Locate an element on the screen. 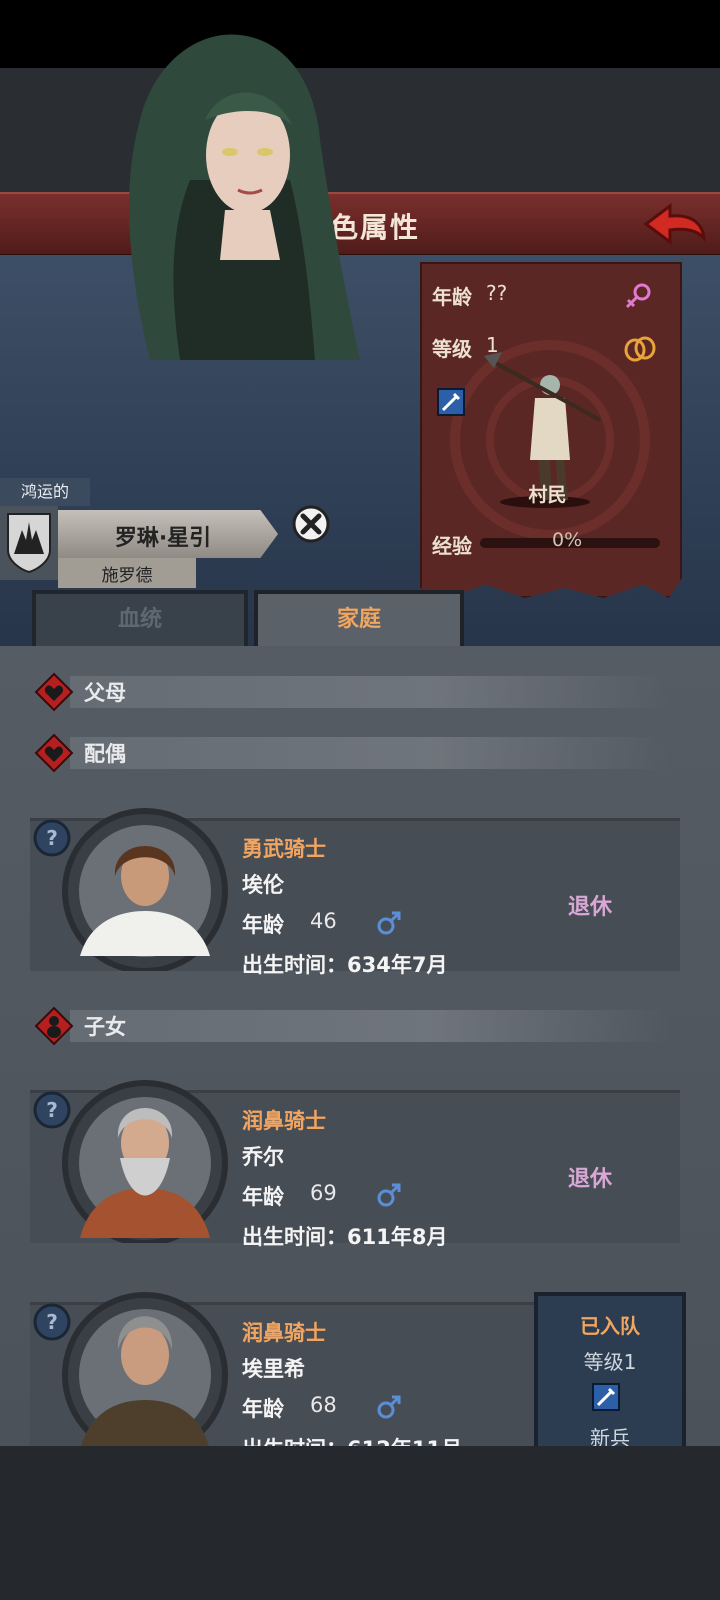  age-label: 年龄 is located at coordinates (452, 297).